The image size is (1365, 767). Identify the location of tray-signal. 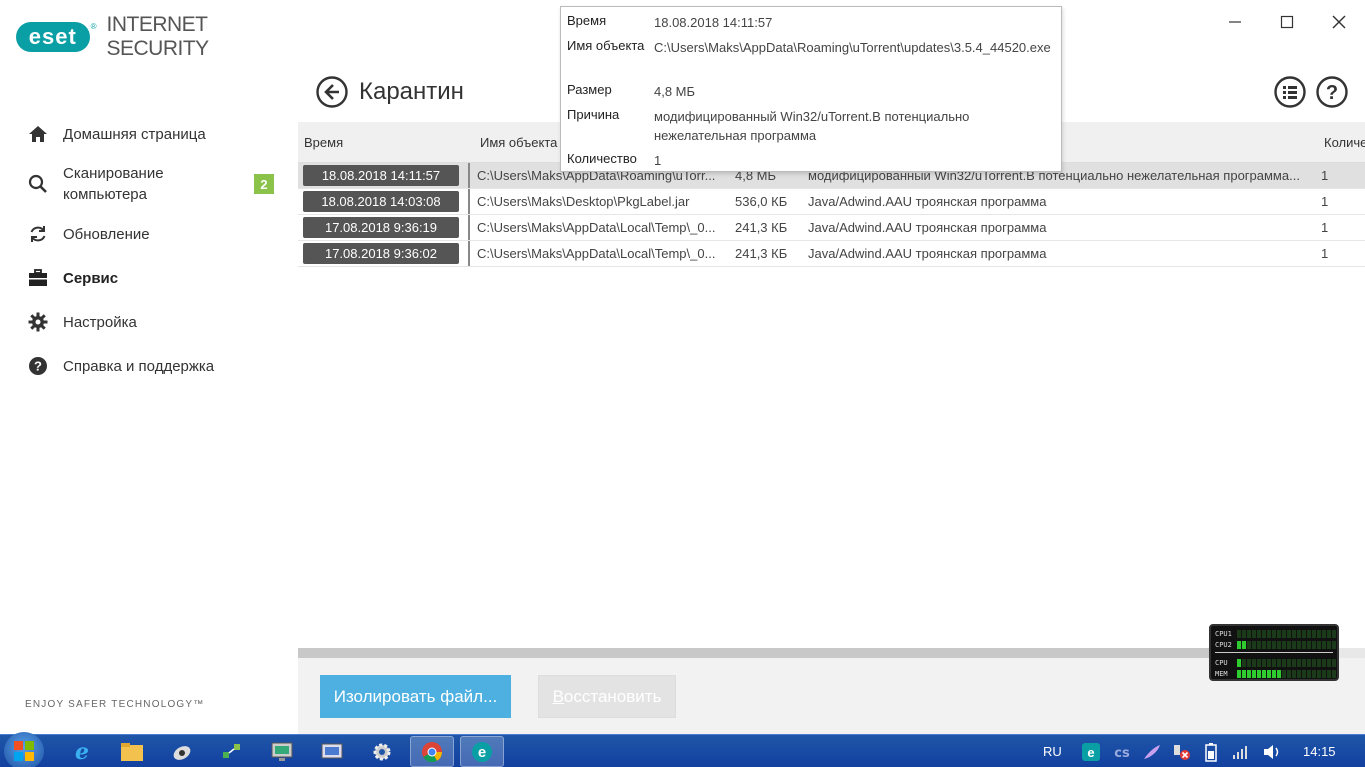
(1241, 751).